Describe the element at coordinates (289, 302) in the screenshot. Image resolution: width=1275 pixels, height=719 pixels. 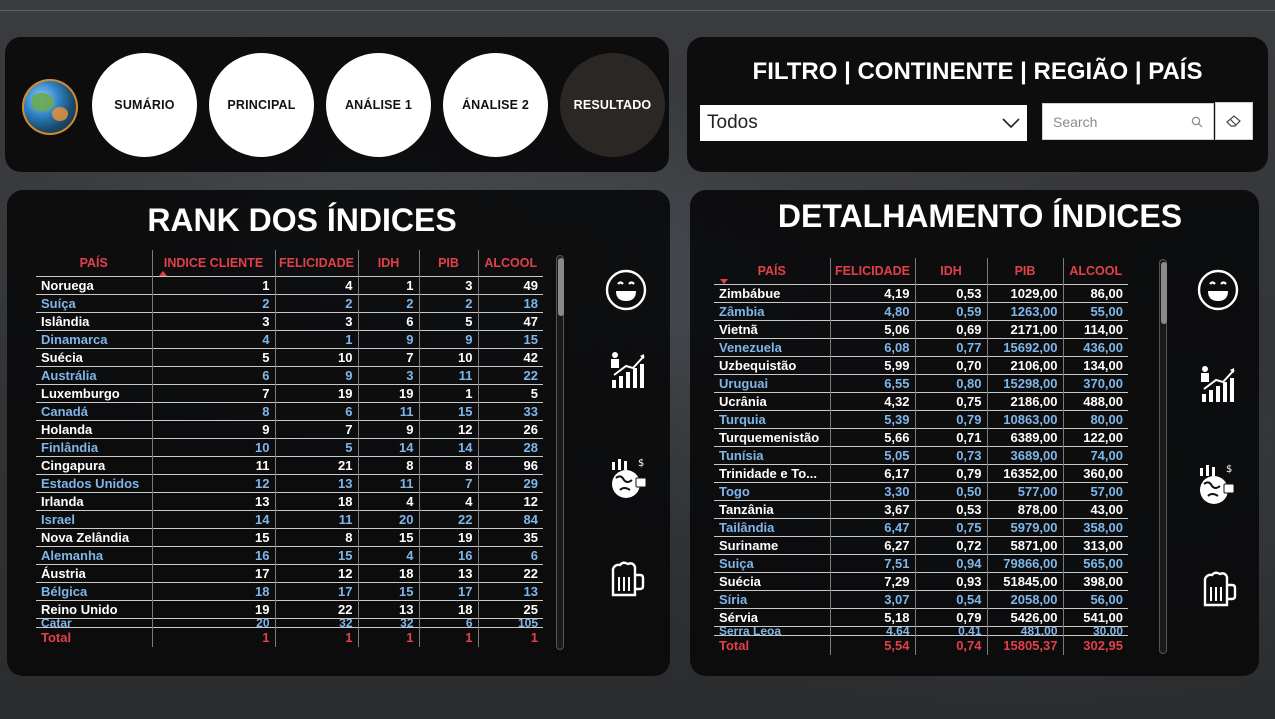
I see `table-row: Suíça 2 2 2 2 18` at that location.